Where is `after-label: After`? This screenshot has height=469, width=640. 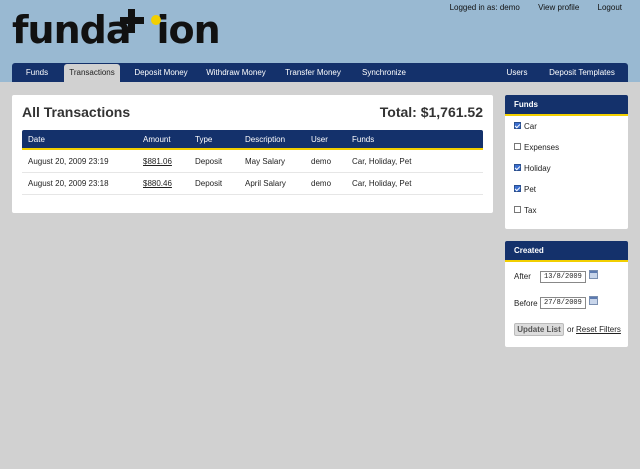
after-label: After is located at coordinates (522, 276).